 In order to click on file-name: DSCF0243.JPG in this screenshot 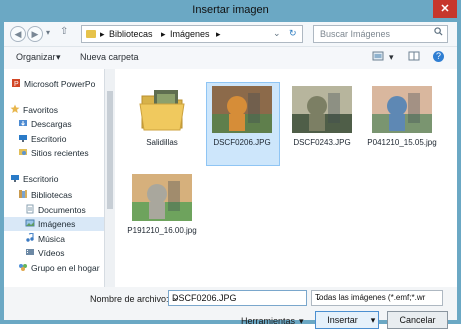, I will do `click(322, 142)`.